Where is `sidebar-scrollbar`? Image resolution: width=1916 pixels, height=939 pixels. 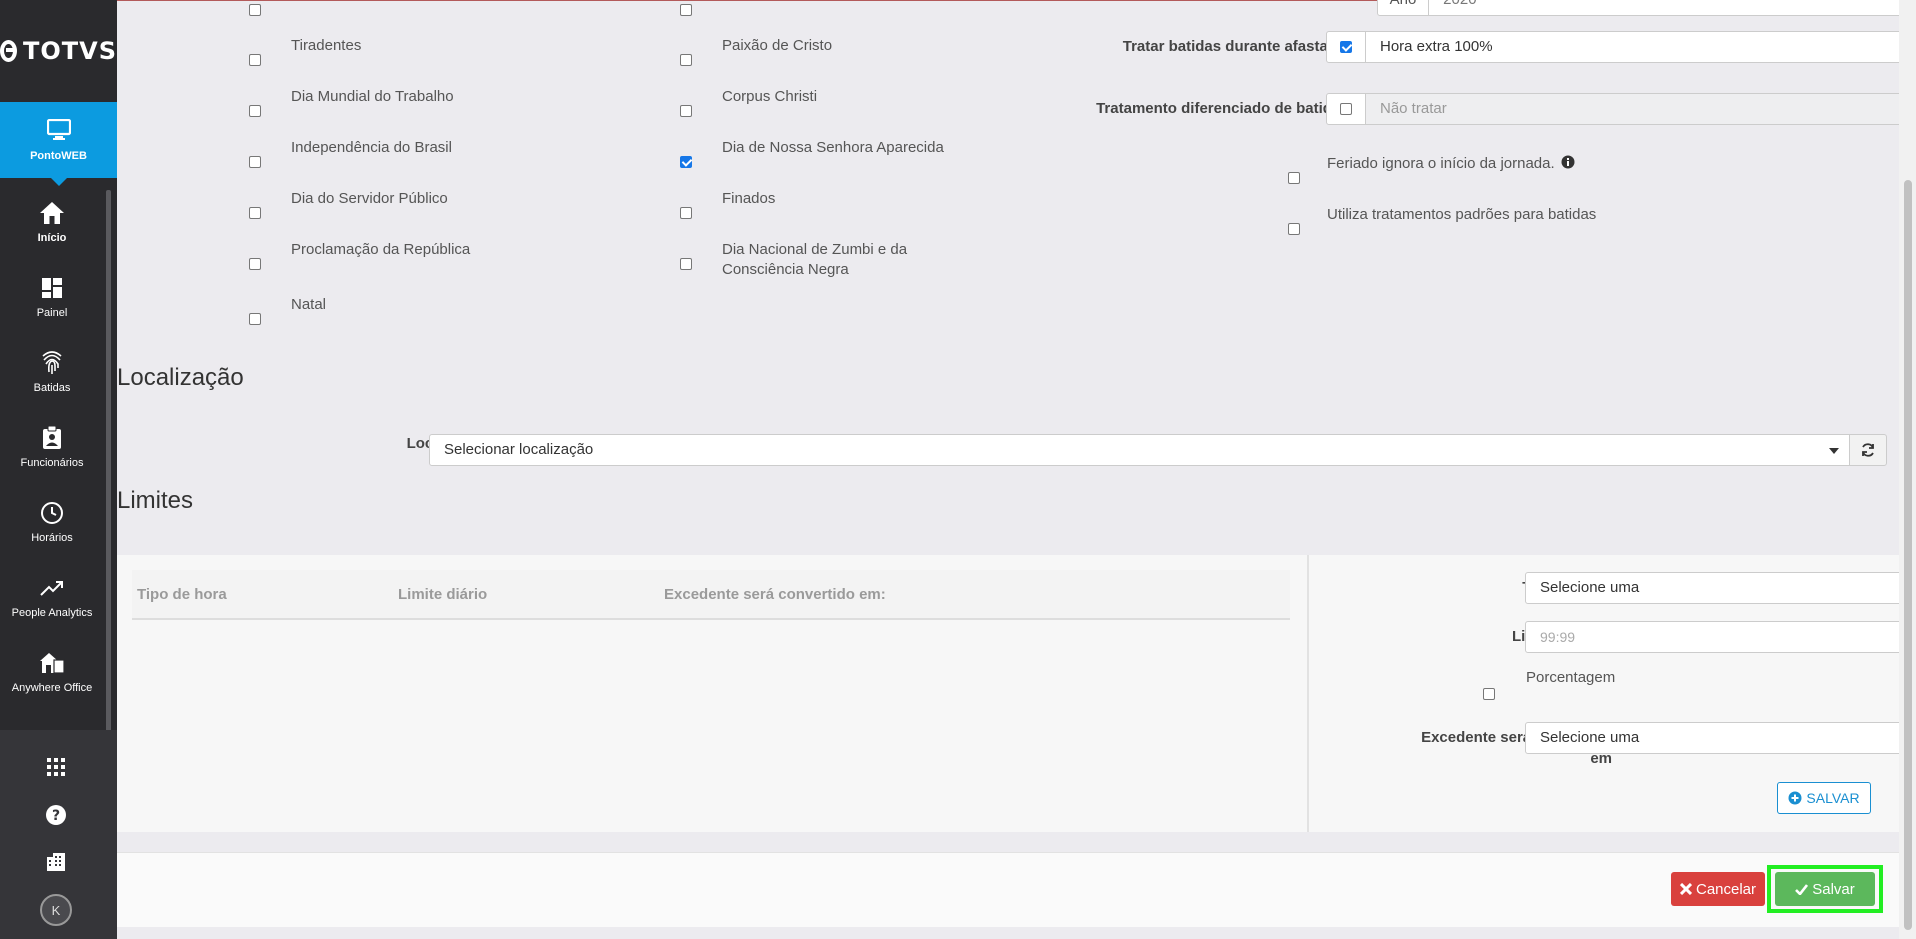
sidebar-scrollbar is located at coordinates (108, 462).